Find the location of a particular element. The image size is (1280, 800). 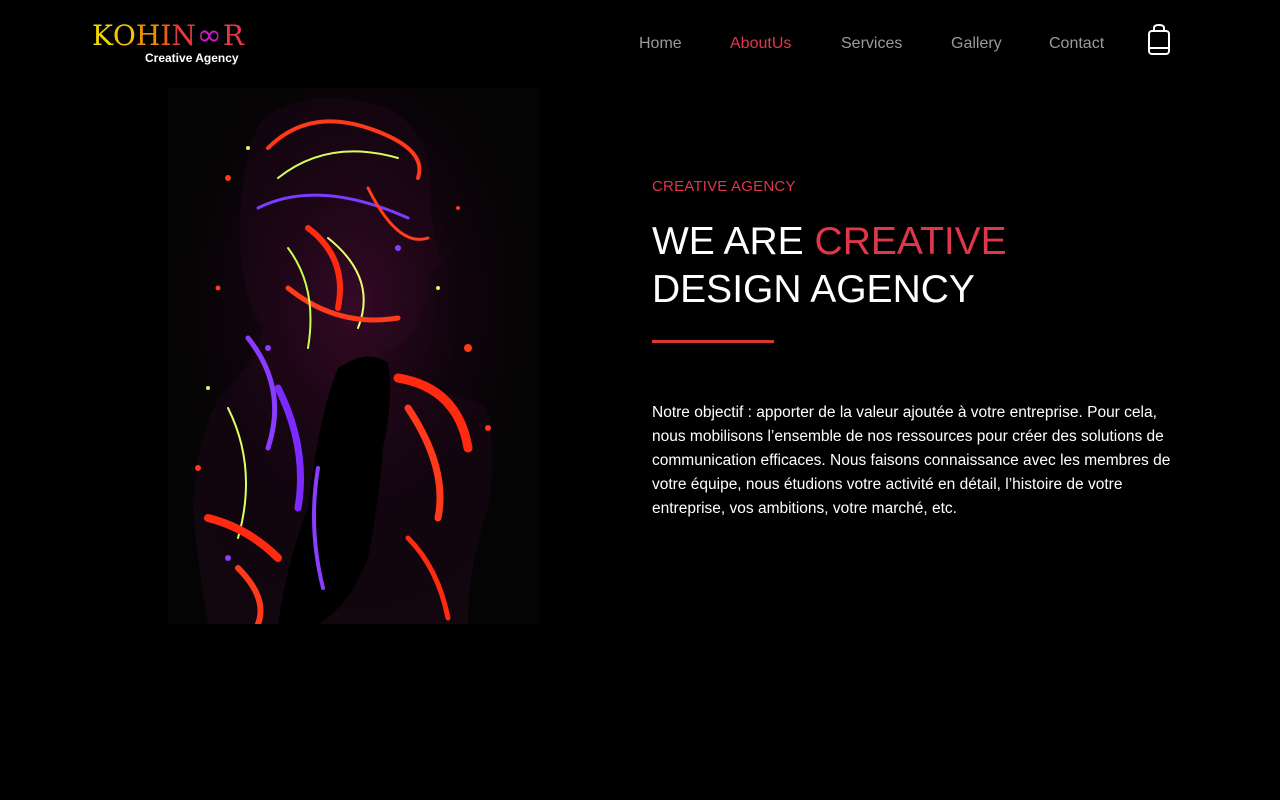

logo-wordmark: KOHIN∞R is located at coordinates (168, 36).